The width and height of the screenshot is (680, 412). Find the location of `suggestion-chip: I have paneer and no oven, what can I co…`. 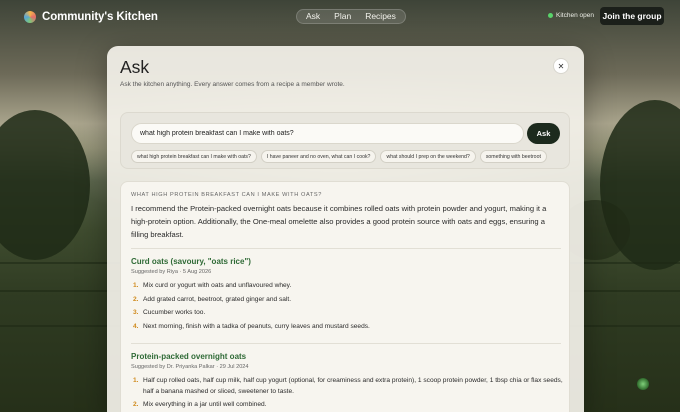

suggestion-chip: I have paneer and no oven, what can I co… is located at coordinates (318, 156).